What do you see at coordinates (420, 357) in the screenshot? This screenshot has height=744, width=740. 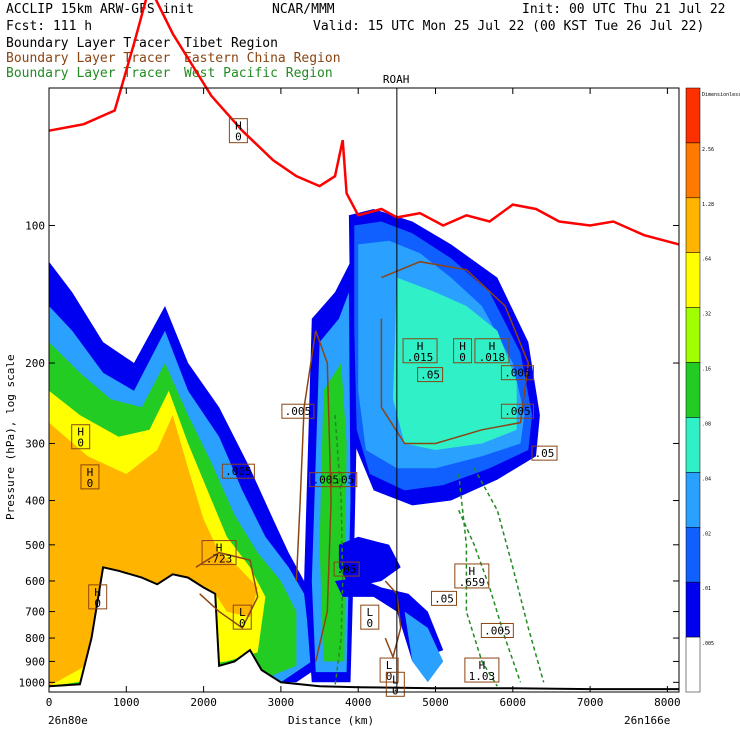 I see `extremum-value: .015` at bounding box center [420, 357].